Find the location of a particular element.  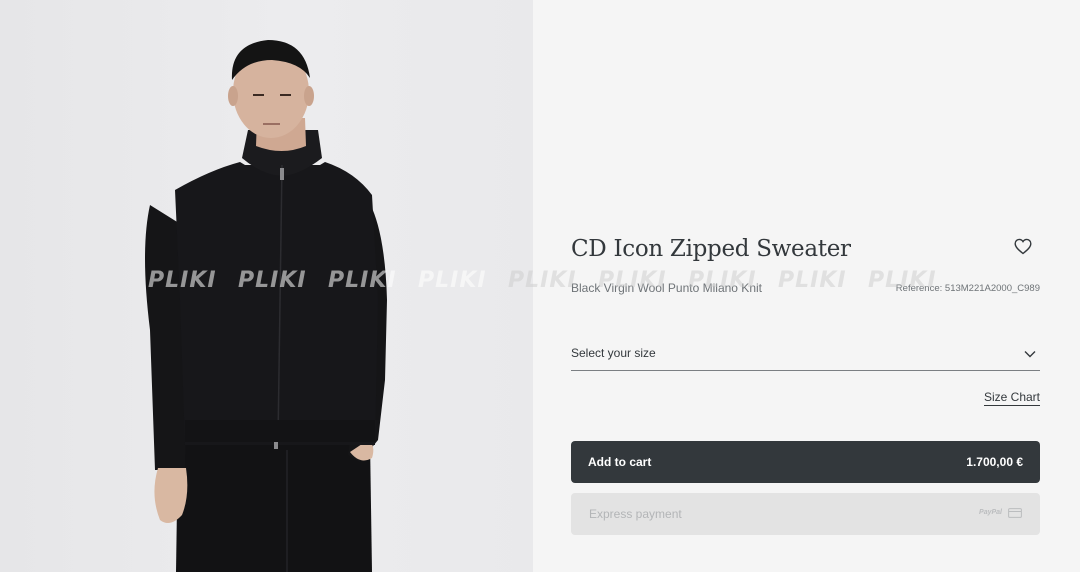

product-title: CD Icon Zipped Sweater is located at coordinates (711, 249).